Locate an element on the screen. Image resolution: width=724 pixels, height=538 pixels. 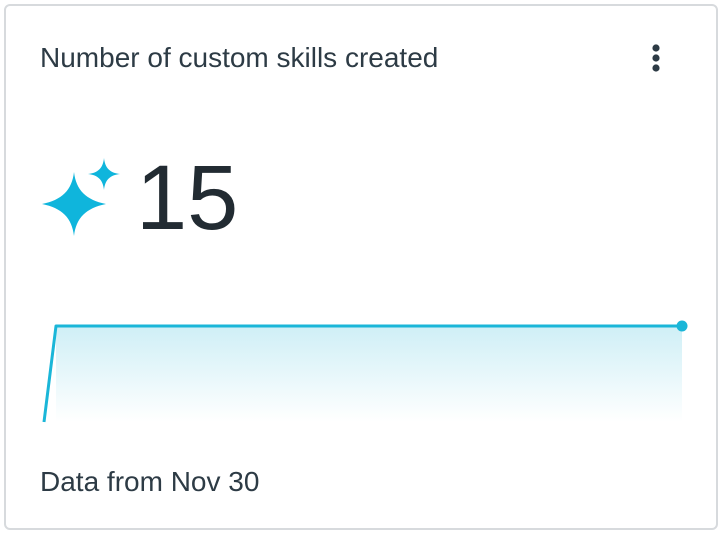
data-range-text: Data from Nov 30 is located at coordinates (150, 481).